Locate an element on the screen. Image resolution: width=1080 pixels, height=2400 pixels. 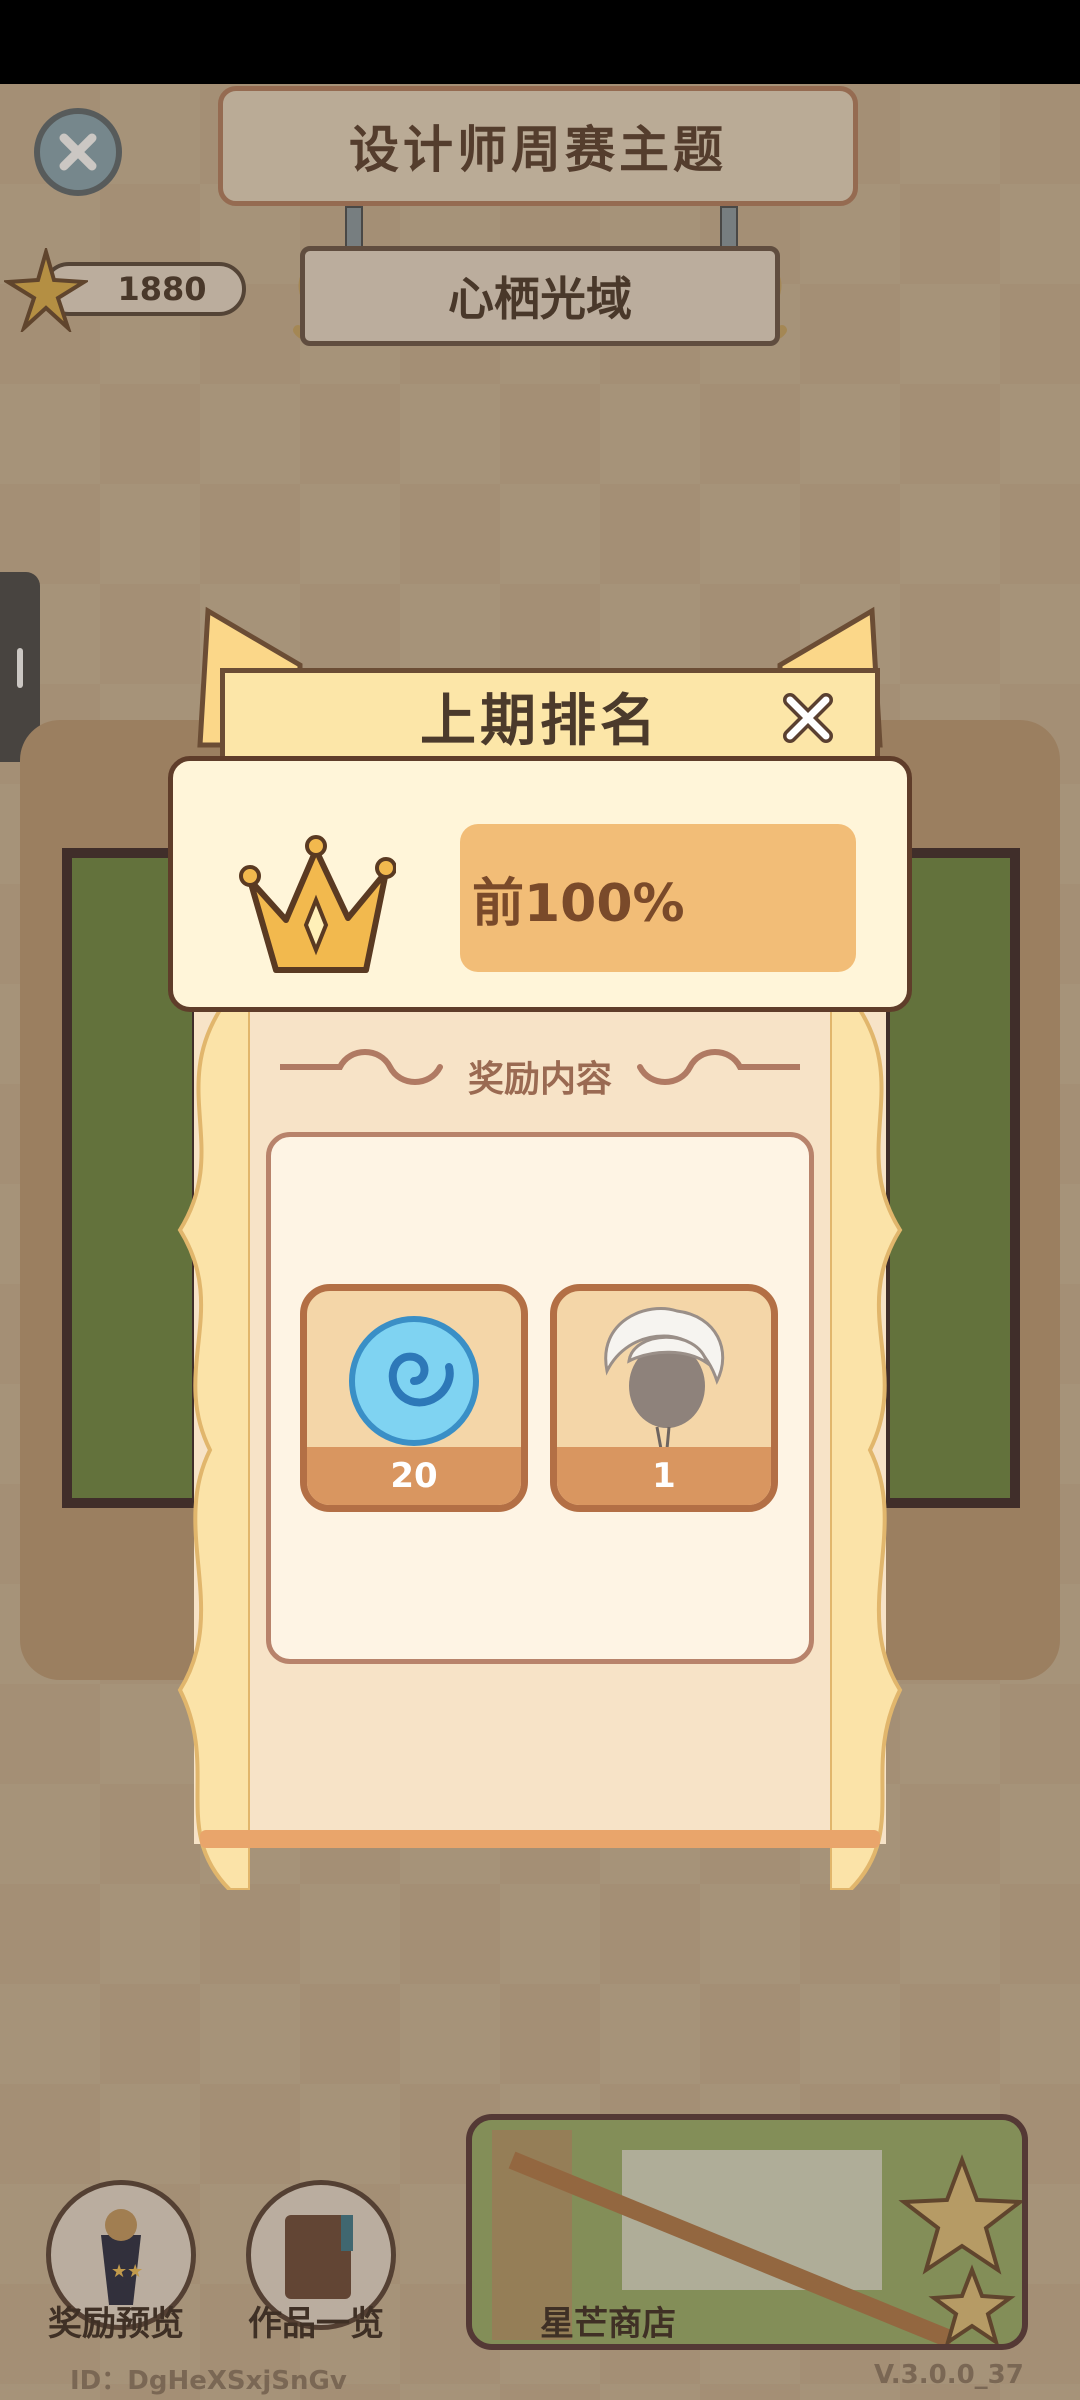
reward-item: 1 is located at coordinates (664, 1398).